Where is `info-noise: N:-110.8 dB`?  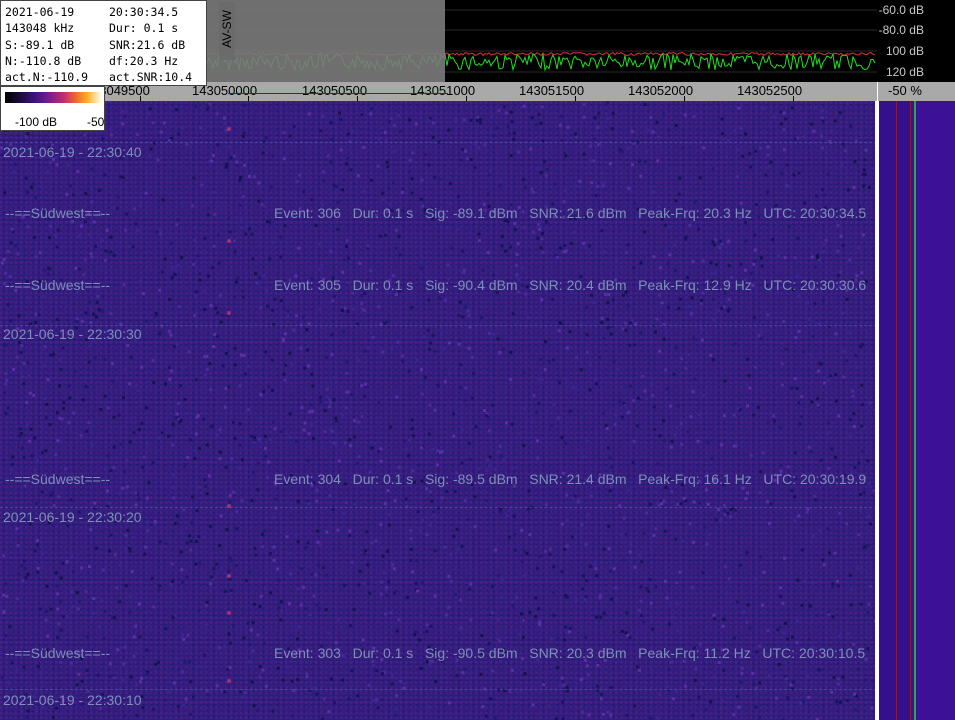
info-noise: N:-110.8 dB is located at coordinates (43, 61).